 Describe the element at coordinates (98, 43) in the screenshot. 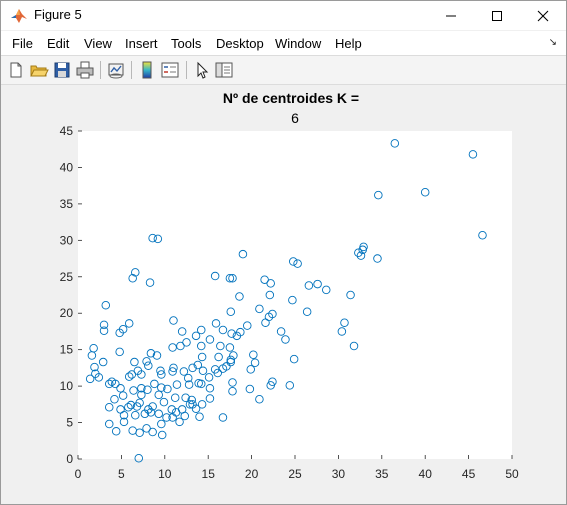

I see `menu-view: View` at that location.